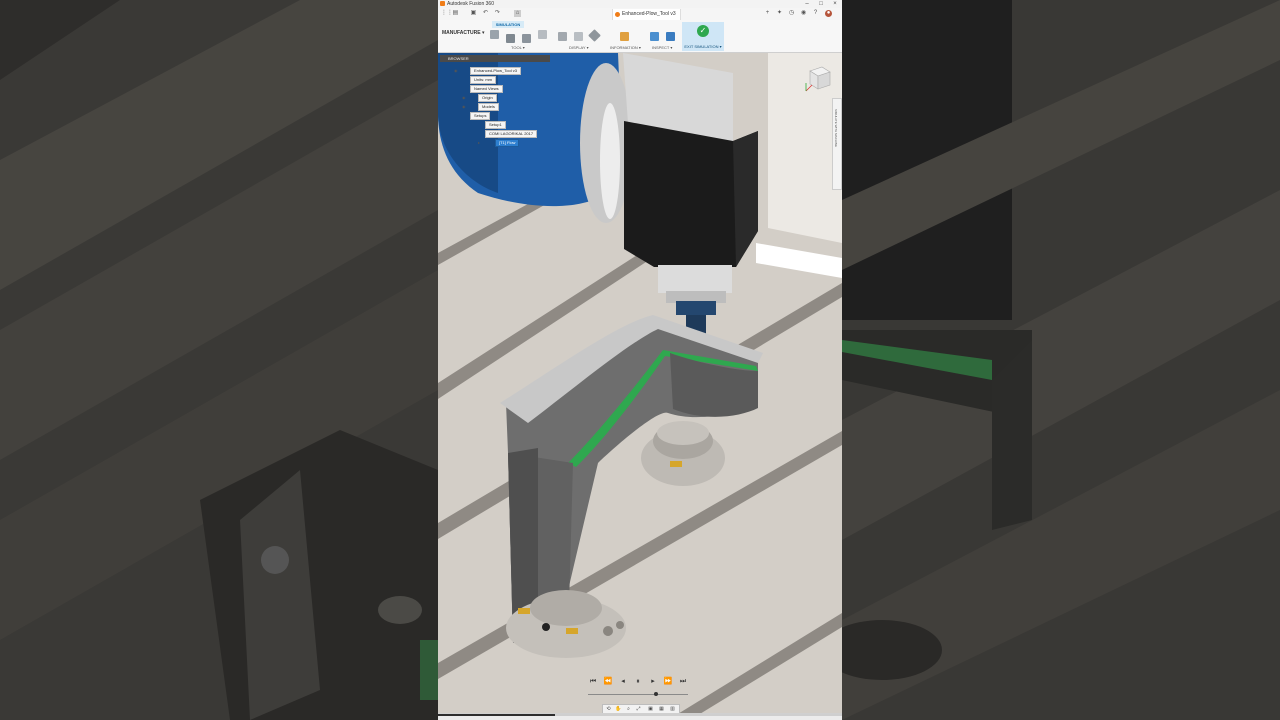  What do you see at coordinates (511, 134) in the screenshot?
I see `browser-node-machine: COMI LAGORIKAL 2017` at bounding box center [511, 134].